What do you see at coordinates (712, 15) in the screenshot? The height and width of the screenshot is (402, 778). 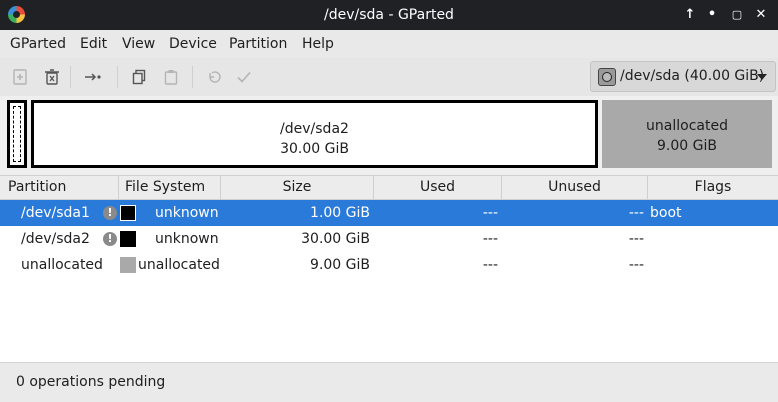 I see `minimize-icon: •` at bounding box center [712, 15].